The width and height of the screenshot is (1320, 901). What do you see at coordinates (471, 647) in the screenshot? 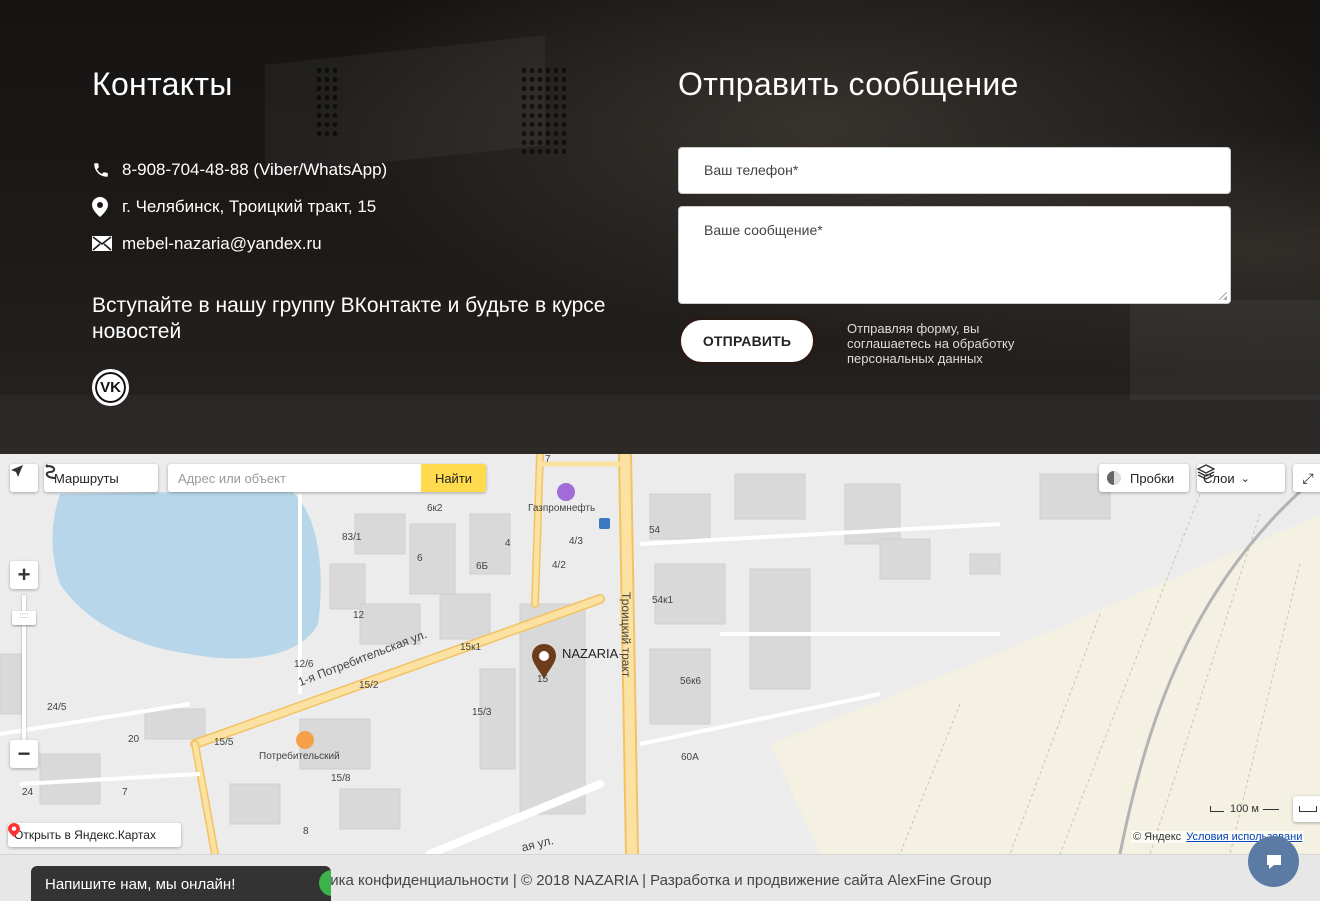
I see `map-label: 15к1` at bounding box center [471, 647].